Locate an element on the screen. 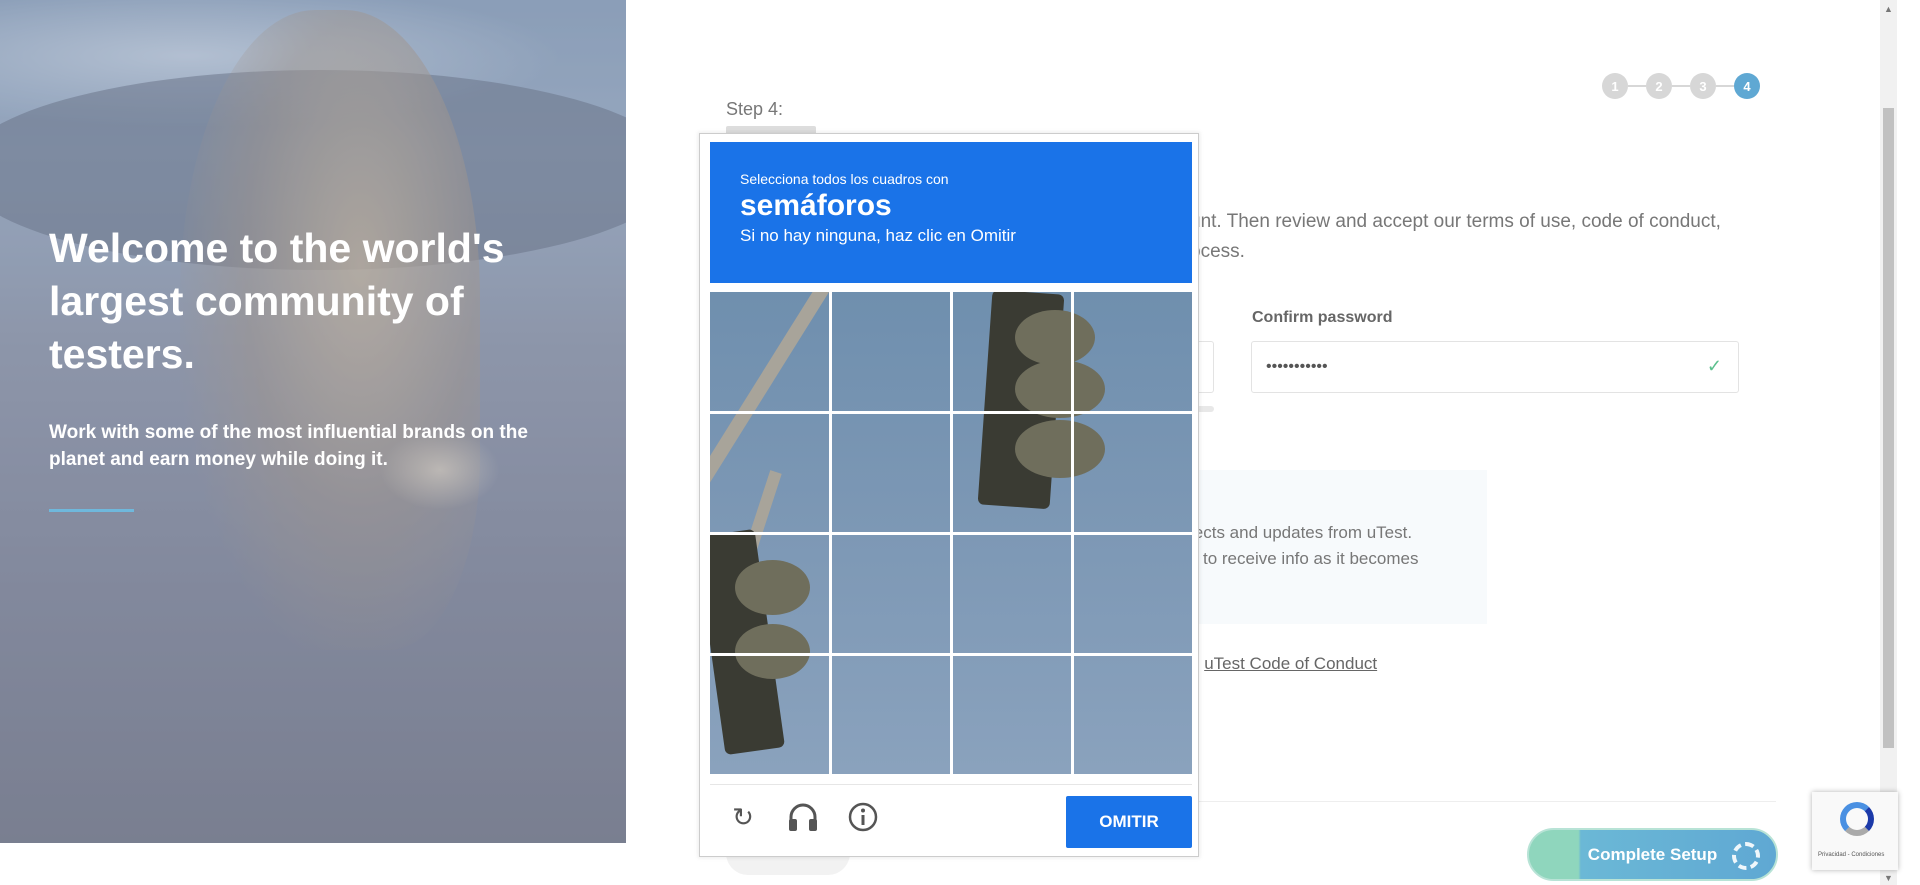 The height and width of the screenshot is (885, 1920). hero-accent-rule is located at coordinates (91, 510).